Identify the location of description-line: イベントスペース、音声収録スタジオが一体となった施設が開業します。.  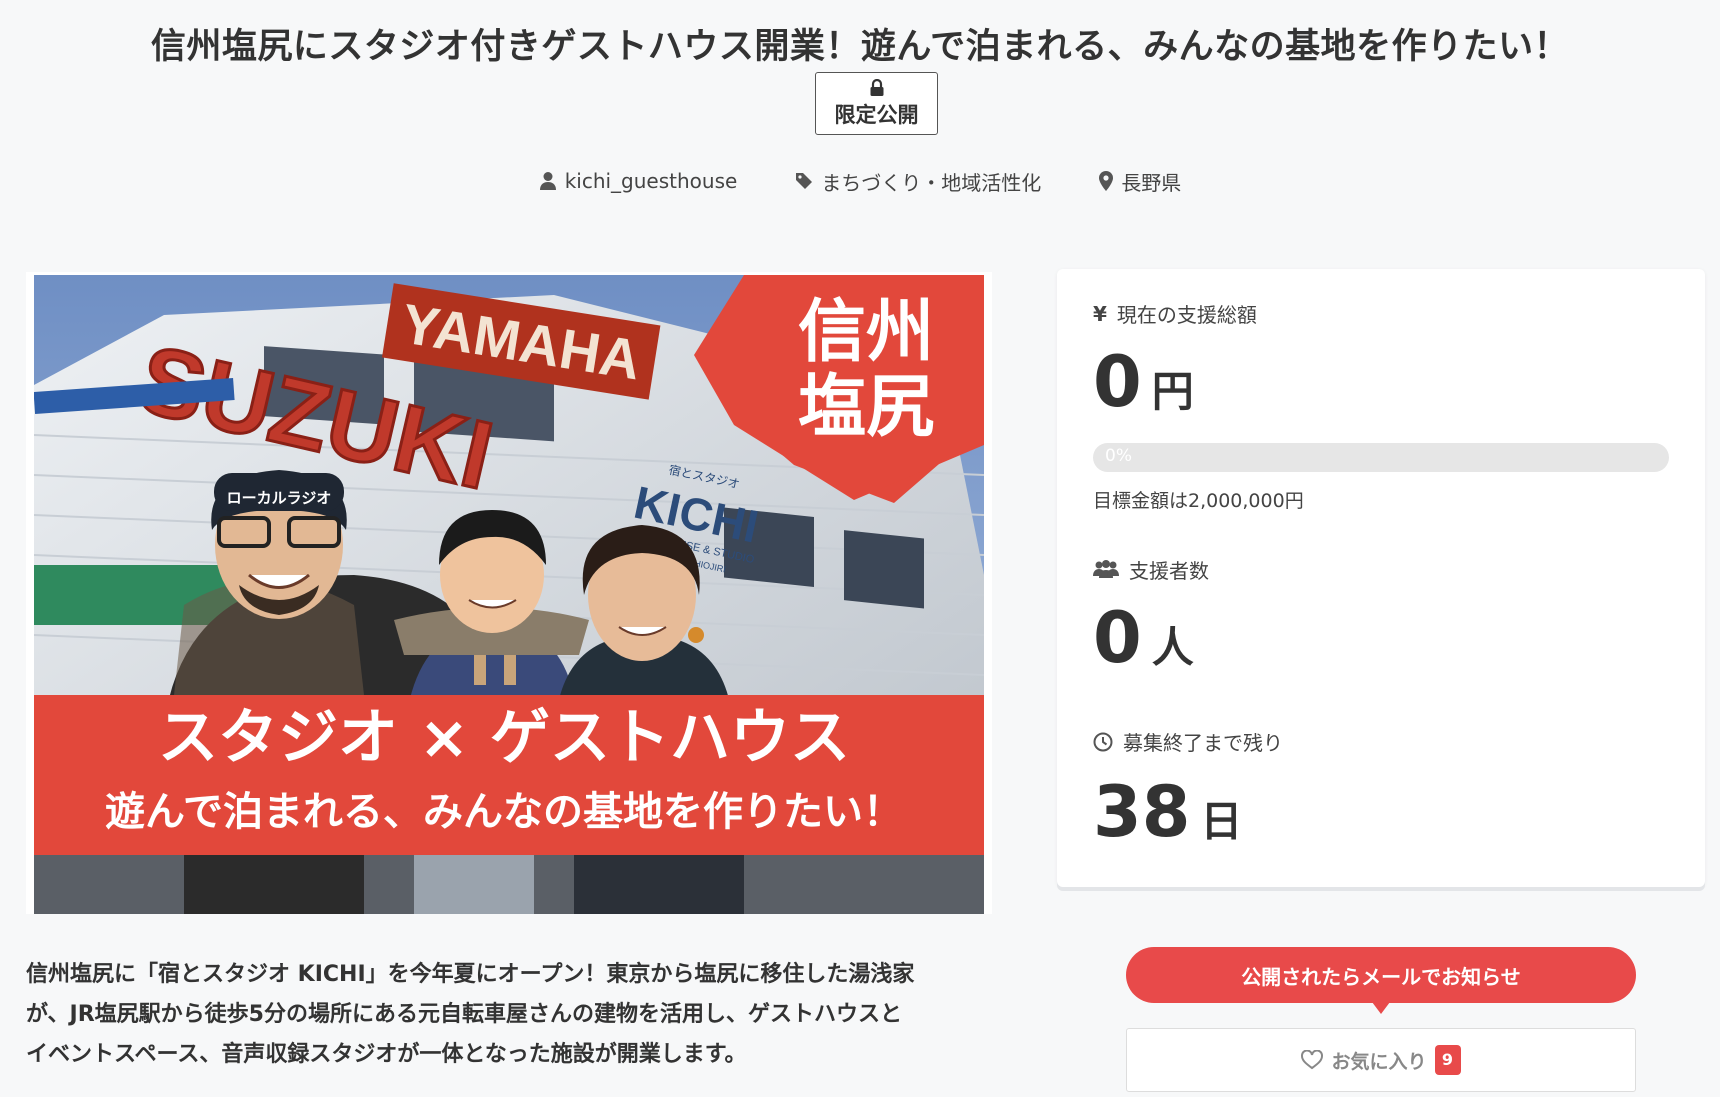
(386, 1054).